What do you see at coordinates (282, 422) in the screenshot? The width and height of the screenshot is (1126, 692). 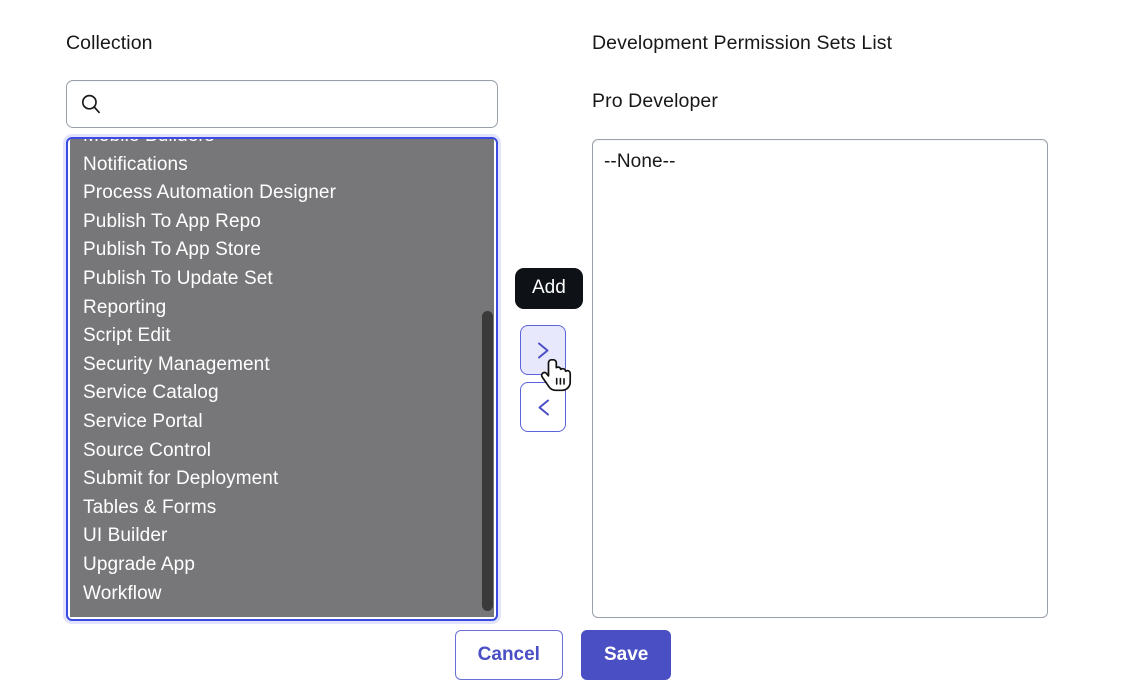 I see `list-item: Service Portal` at bounding box center [282, 422].